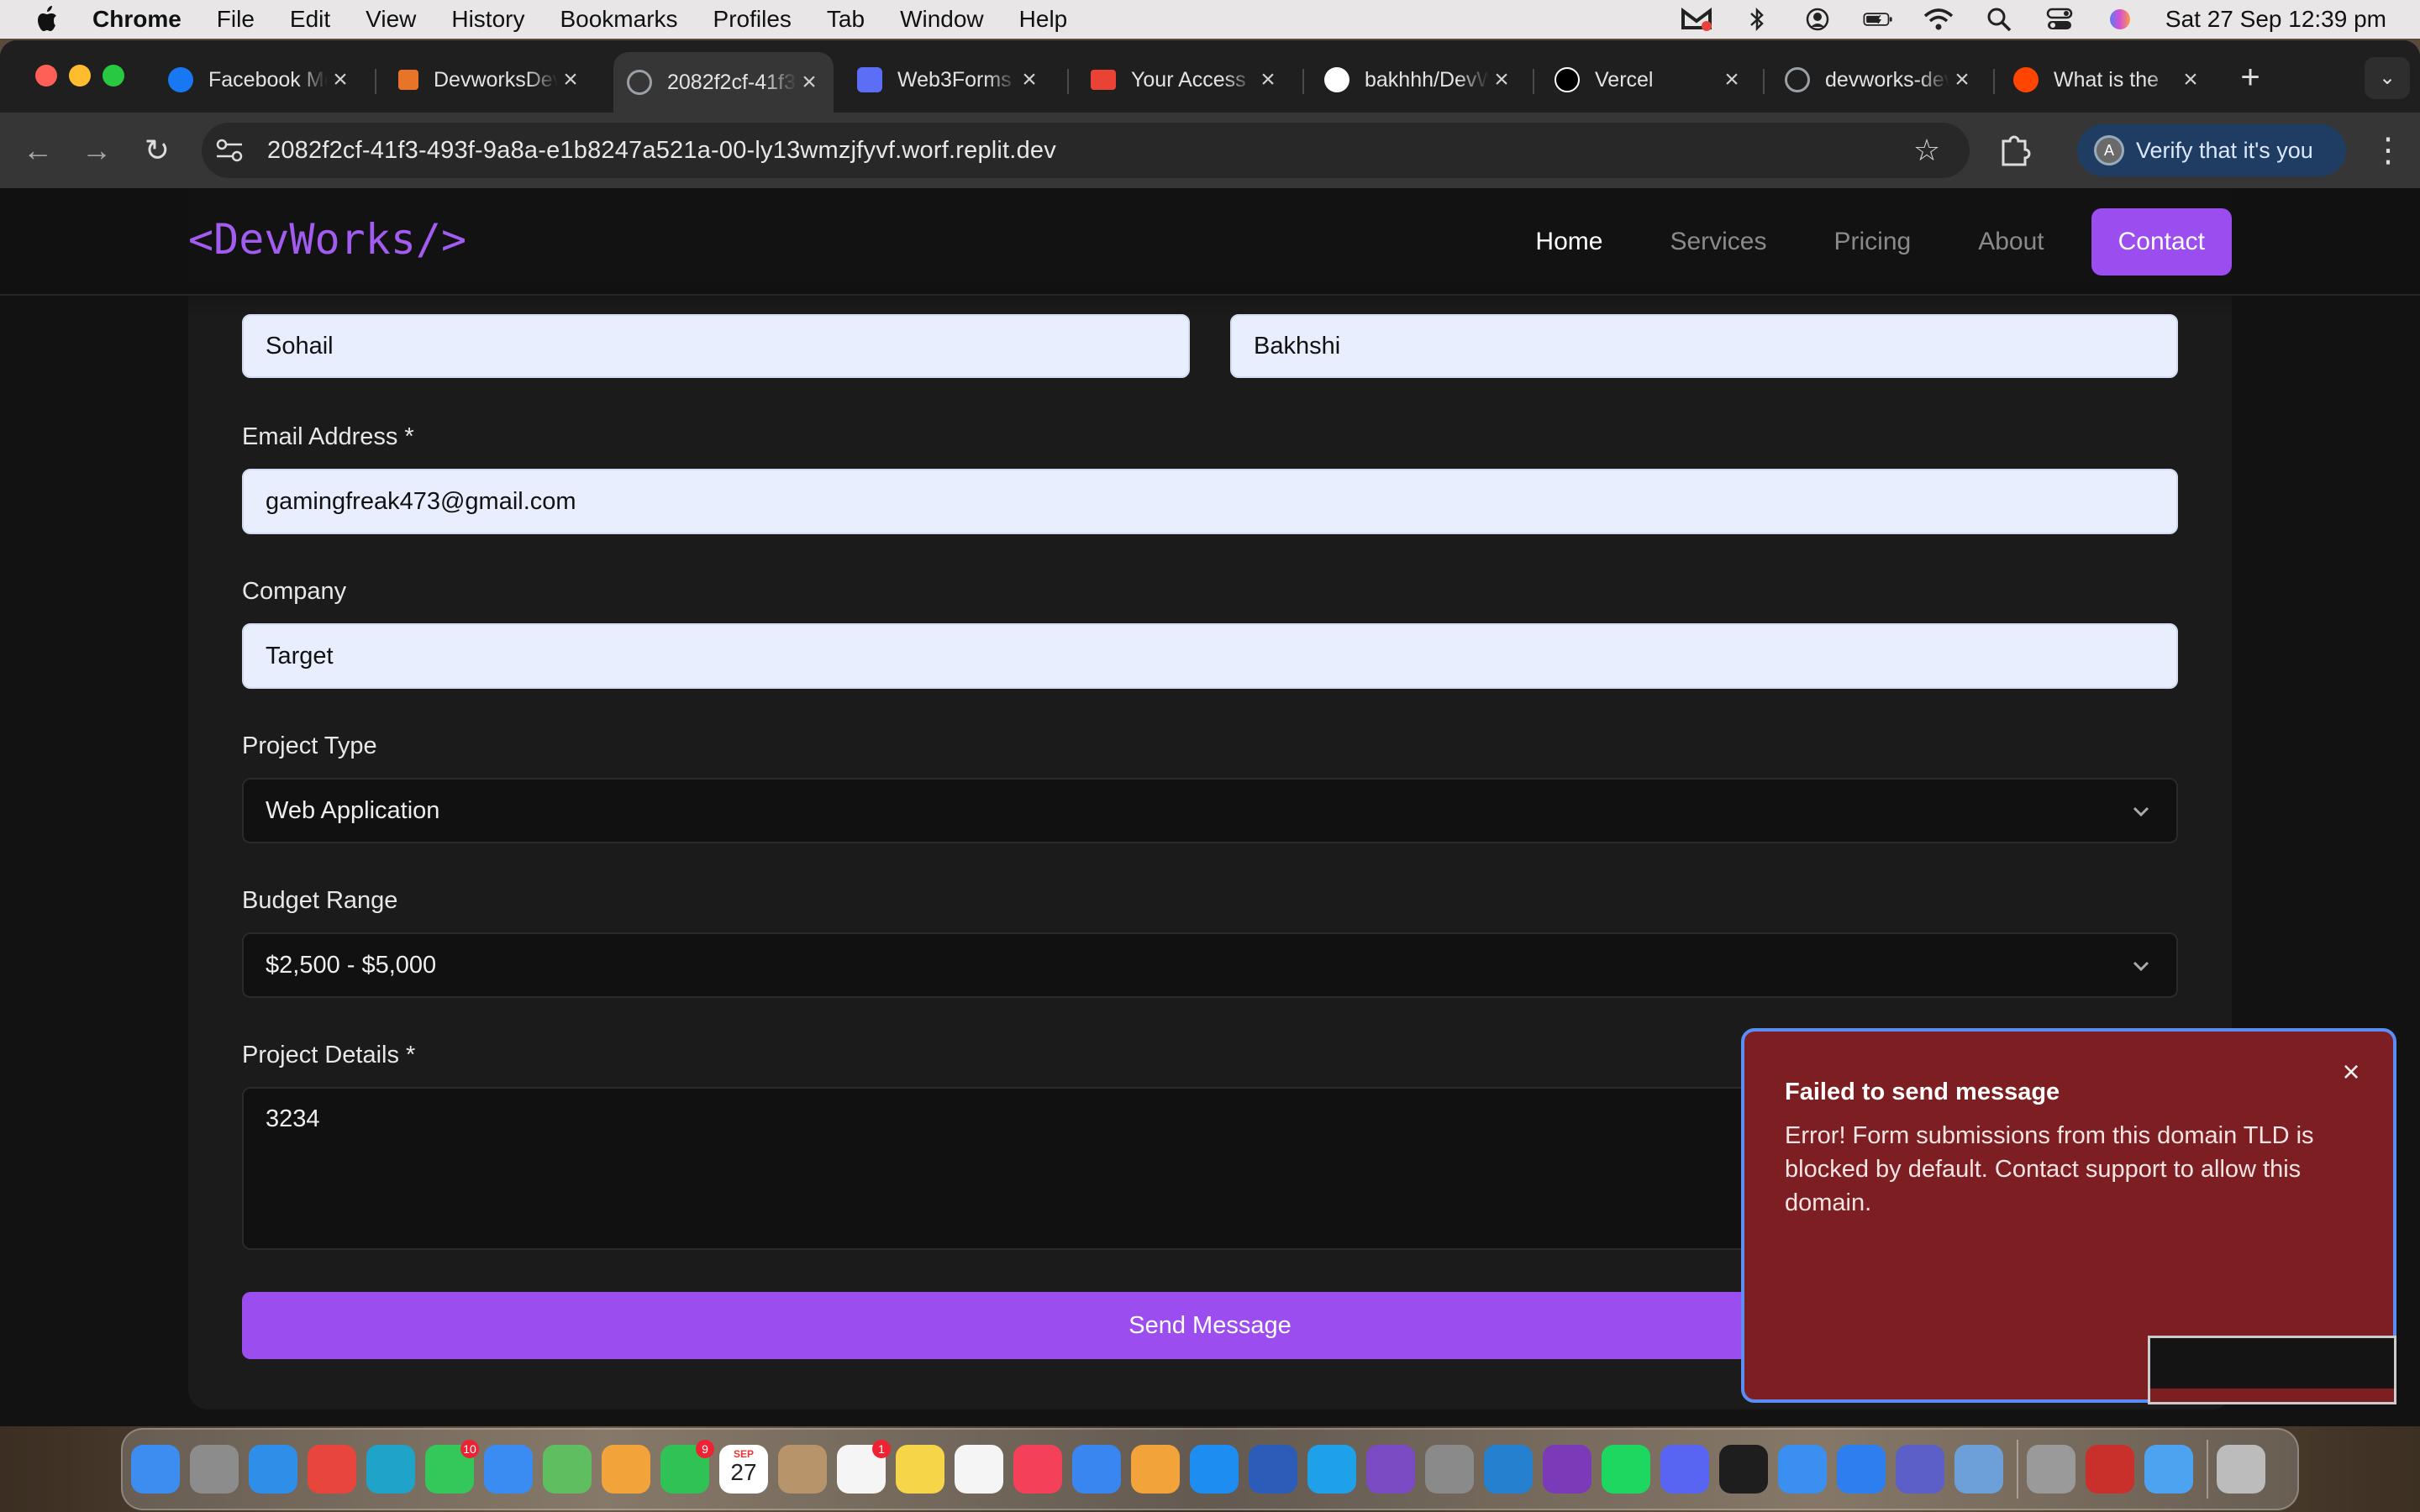 The width and height of the screenshot is (2420, 1512). What do you see at coordinates (332, 1469) in the screenshot?
I see `chrome-icon` at bounding box center [332, 1469].